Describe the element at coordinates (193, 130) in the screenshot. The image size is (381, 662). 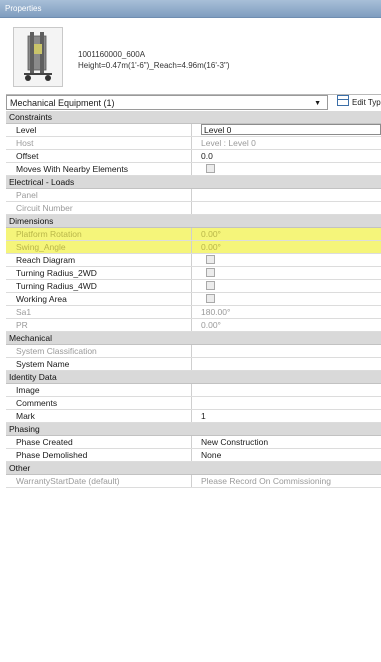
I see `prop-row-level: Level Level 0` at that location.